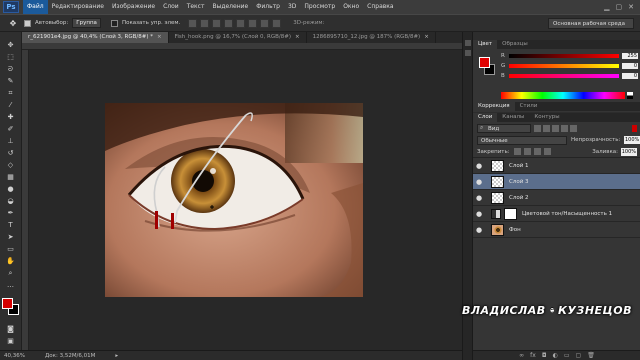  I want to click on align-bottom-icon, so click(217, 23).